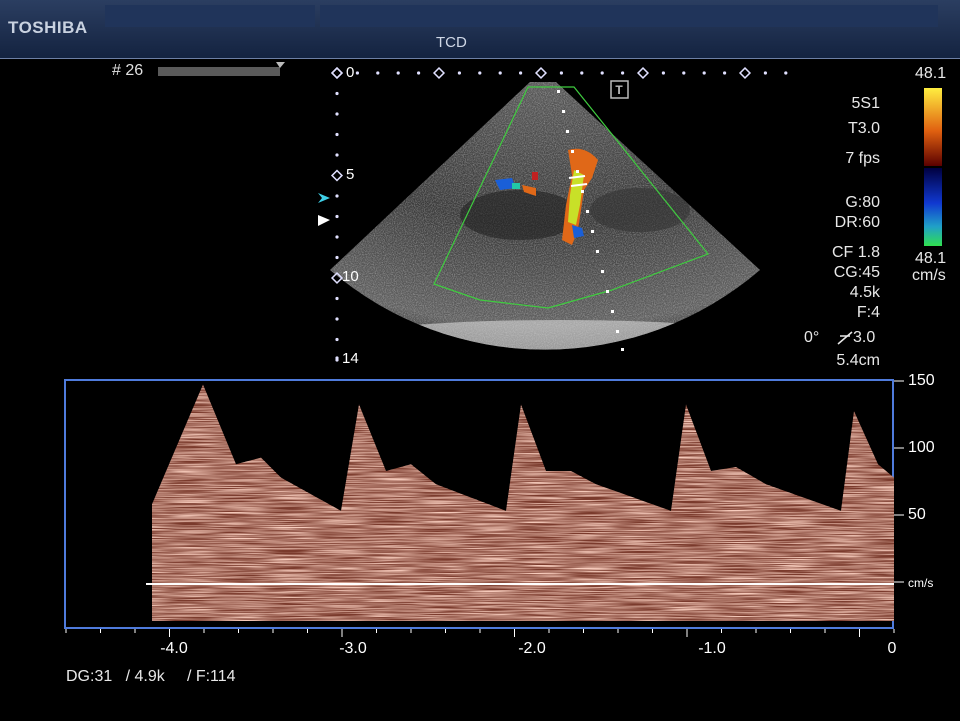 This screenshot has width=960, height=721. I want to click on time-label: -1.0, so click(712, 648).